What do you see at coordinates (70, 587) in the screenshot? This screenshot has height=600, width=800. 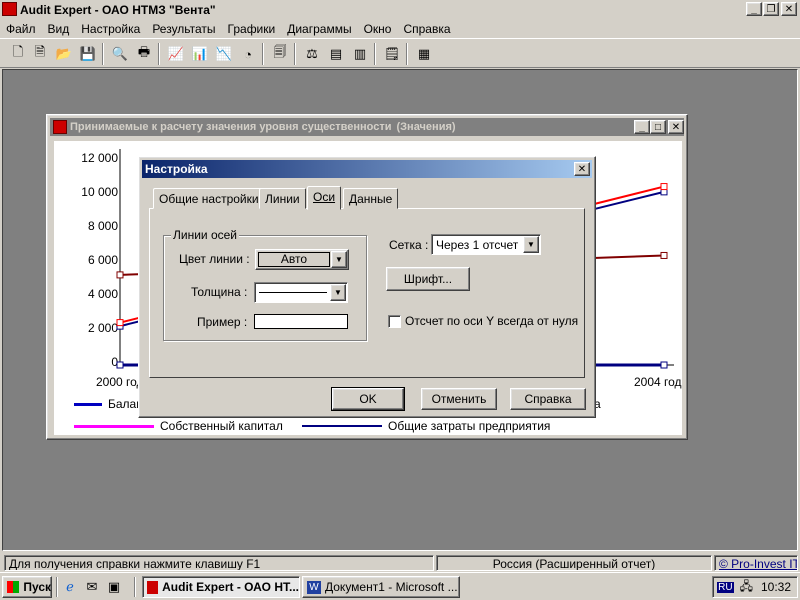 I see `ie-icon: ℯ` at bounding box center [70, 587].